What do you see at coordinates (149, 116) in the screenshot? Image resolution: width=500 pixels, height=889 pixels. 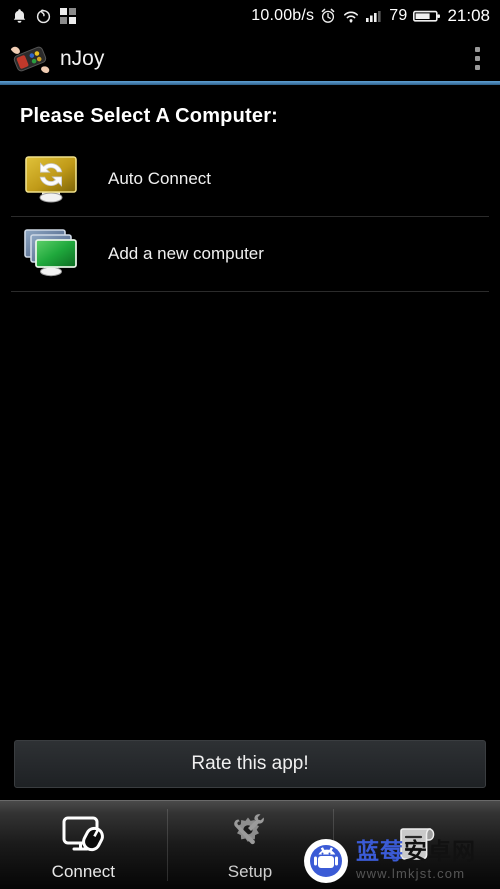 I see `page-title: Please Select A Computer:` at bounding box center [149, 116].